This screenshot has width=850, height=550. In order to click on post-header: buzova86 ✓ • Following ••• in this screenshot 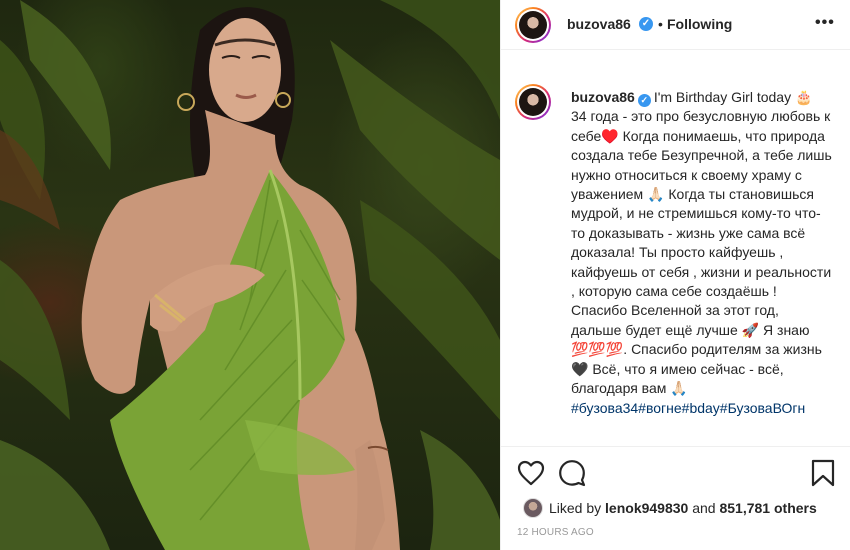, I will do `click(675, 25)`.